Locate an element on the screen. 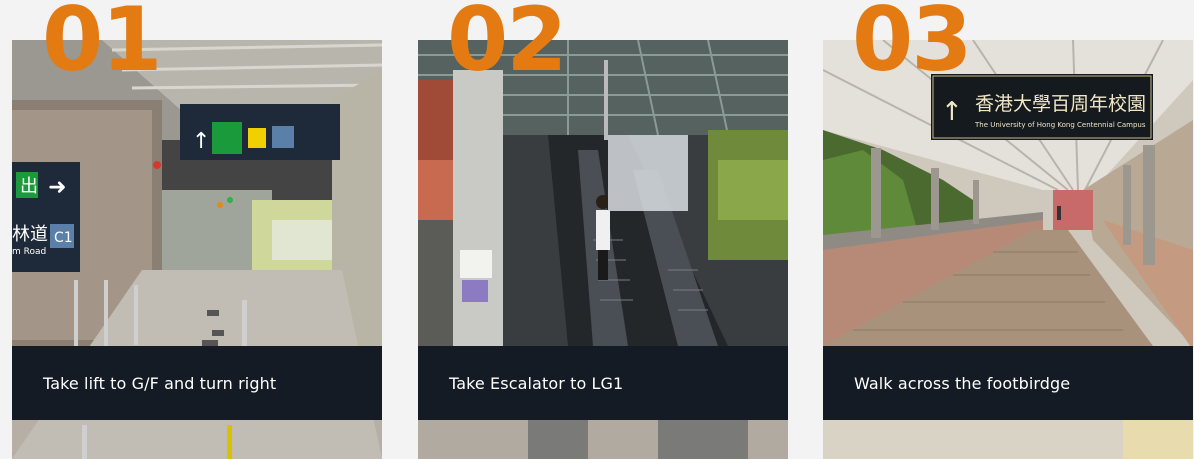 The height and width of the screenshot is (459, 1194). exit-code-sign: C1 is located at coordinates (63, 238).